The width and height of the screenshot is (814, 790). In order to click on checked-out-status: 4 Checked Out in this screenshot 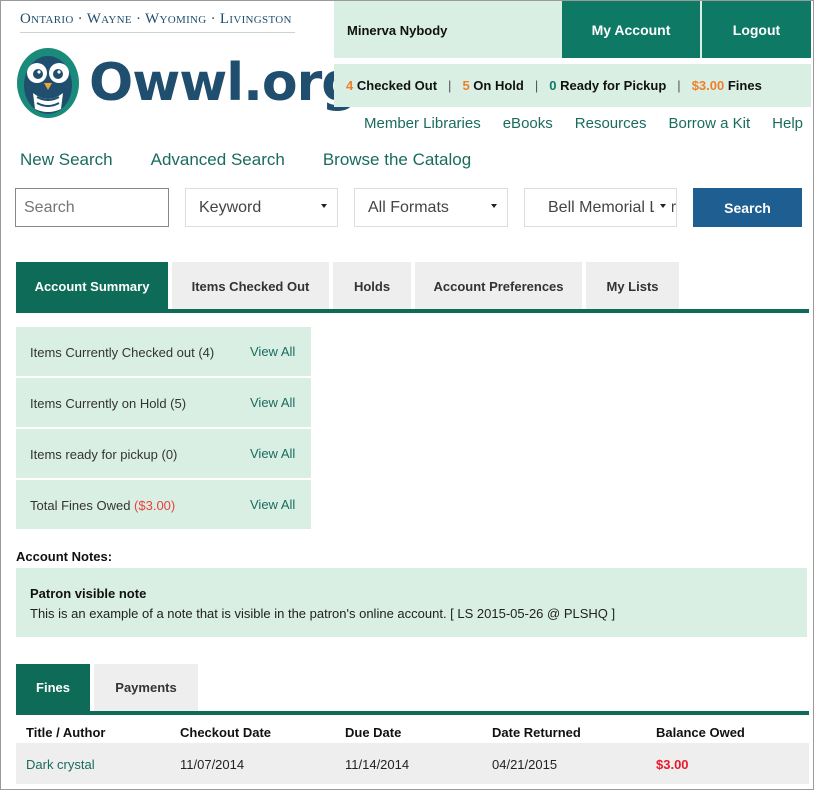, I will do `click(391, 85)`.